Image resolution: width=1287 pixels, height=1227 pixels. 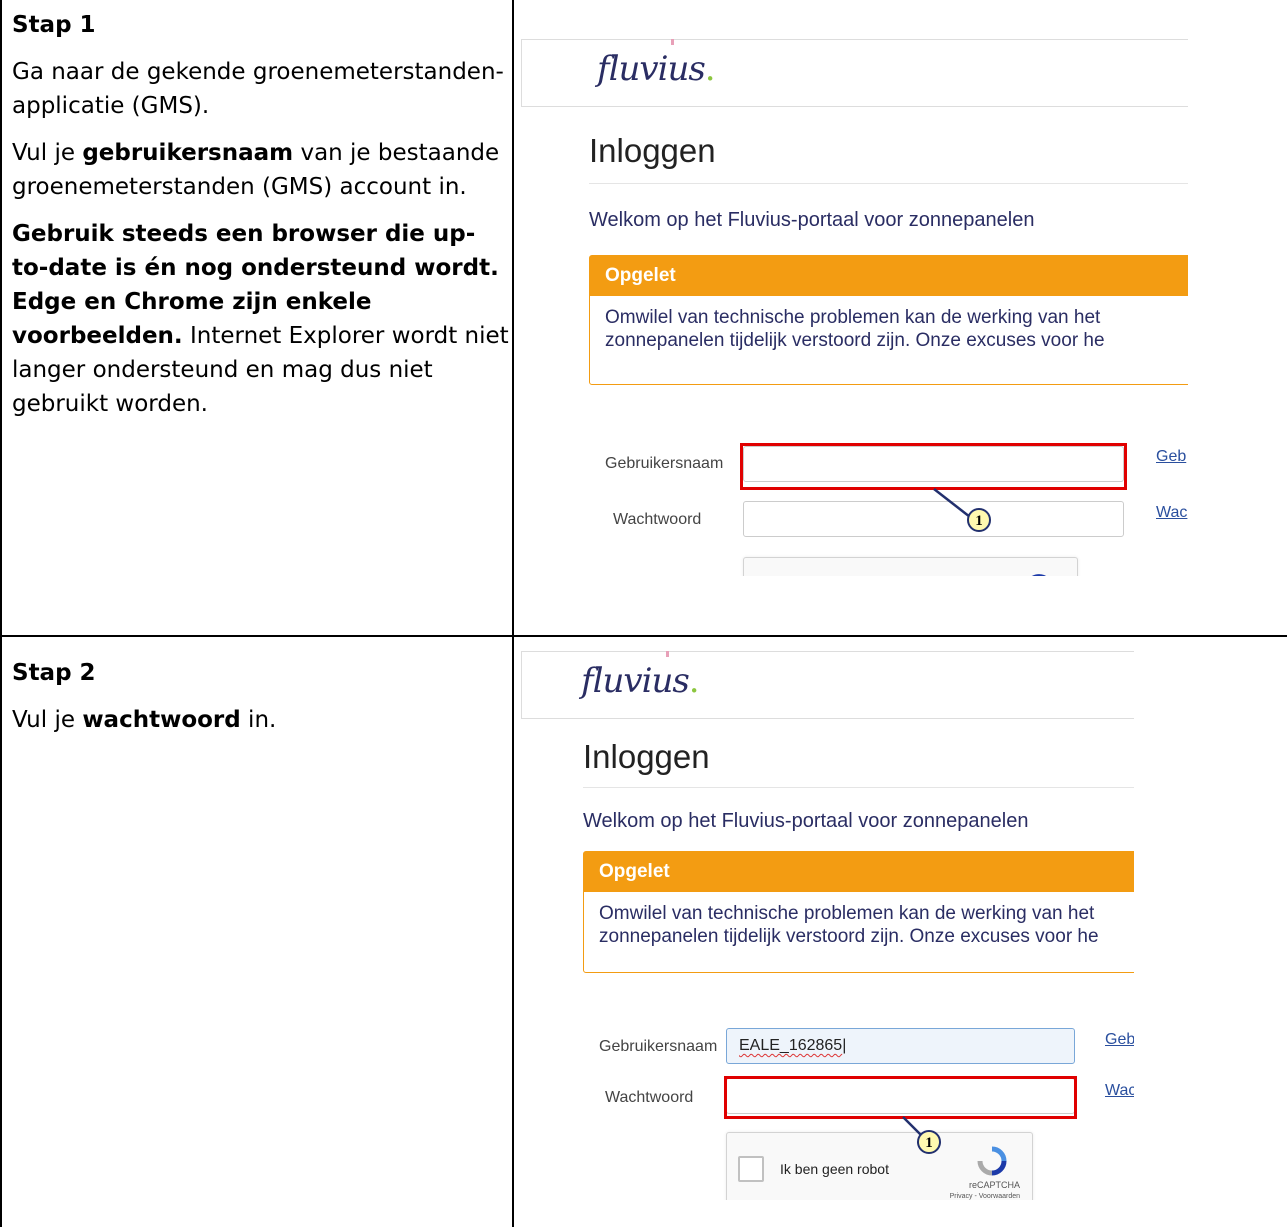 I want to click on step2-instructions: Stap 2 Vul je wachtwoord in., so click(x=261, y=703).